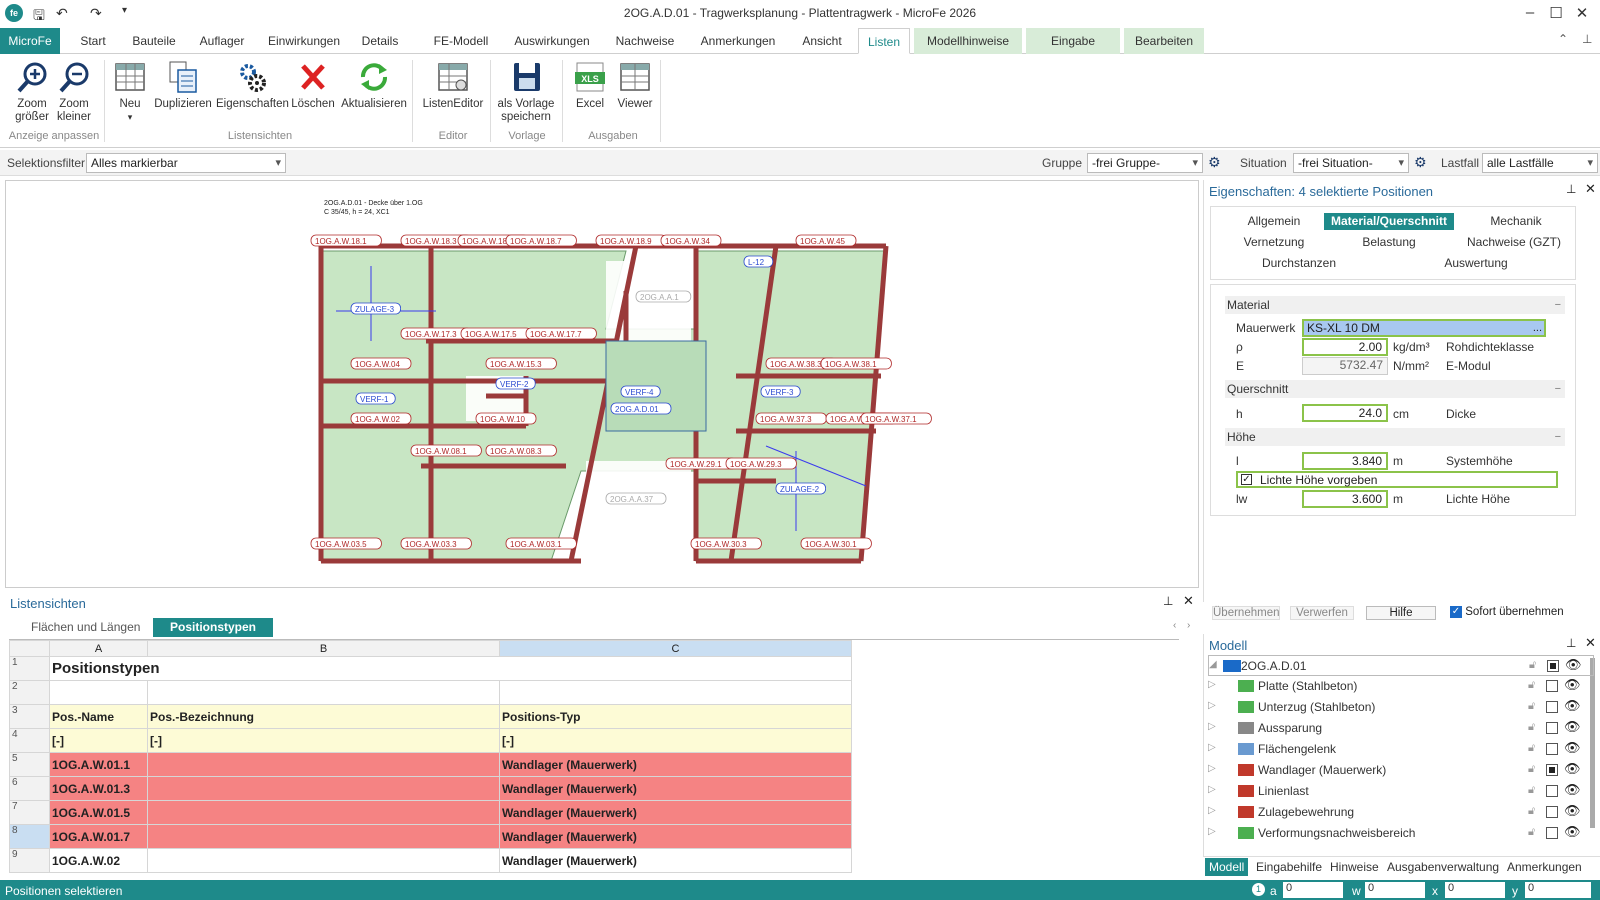 Image resolution: width=1600 pixels, height=900 pixels. What do you see at coordinates (1475, 890) in the screenshot?
I see `x-field: 0` at bounding box center [1475, 890].